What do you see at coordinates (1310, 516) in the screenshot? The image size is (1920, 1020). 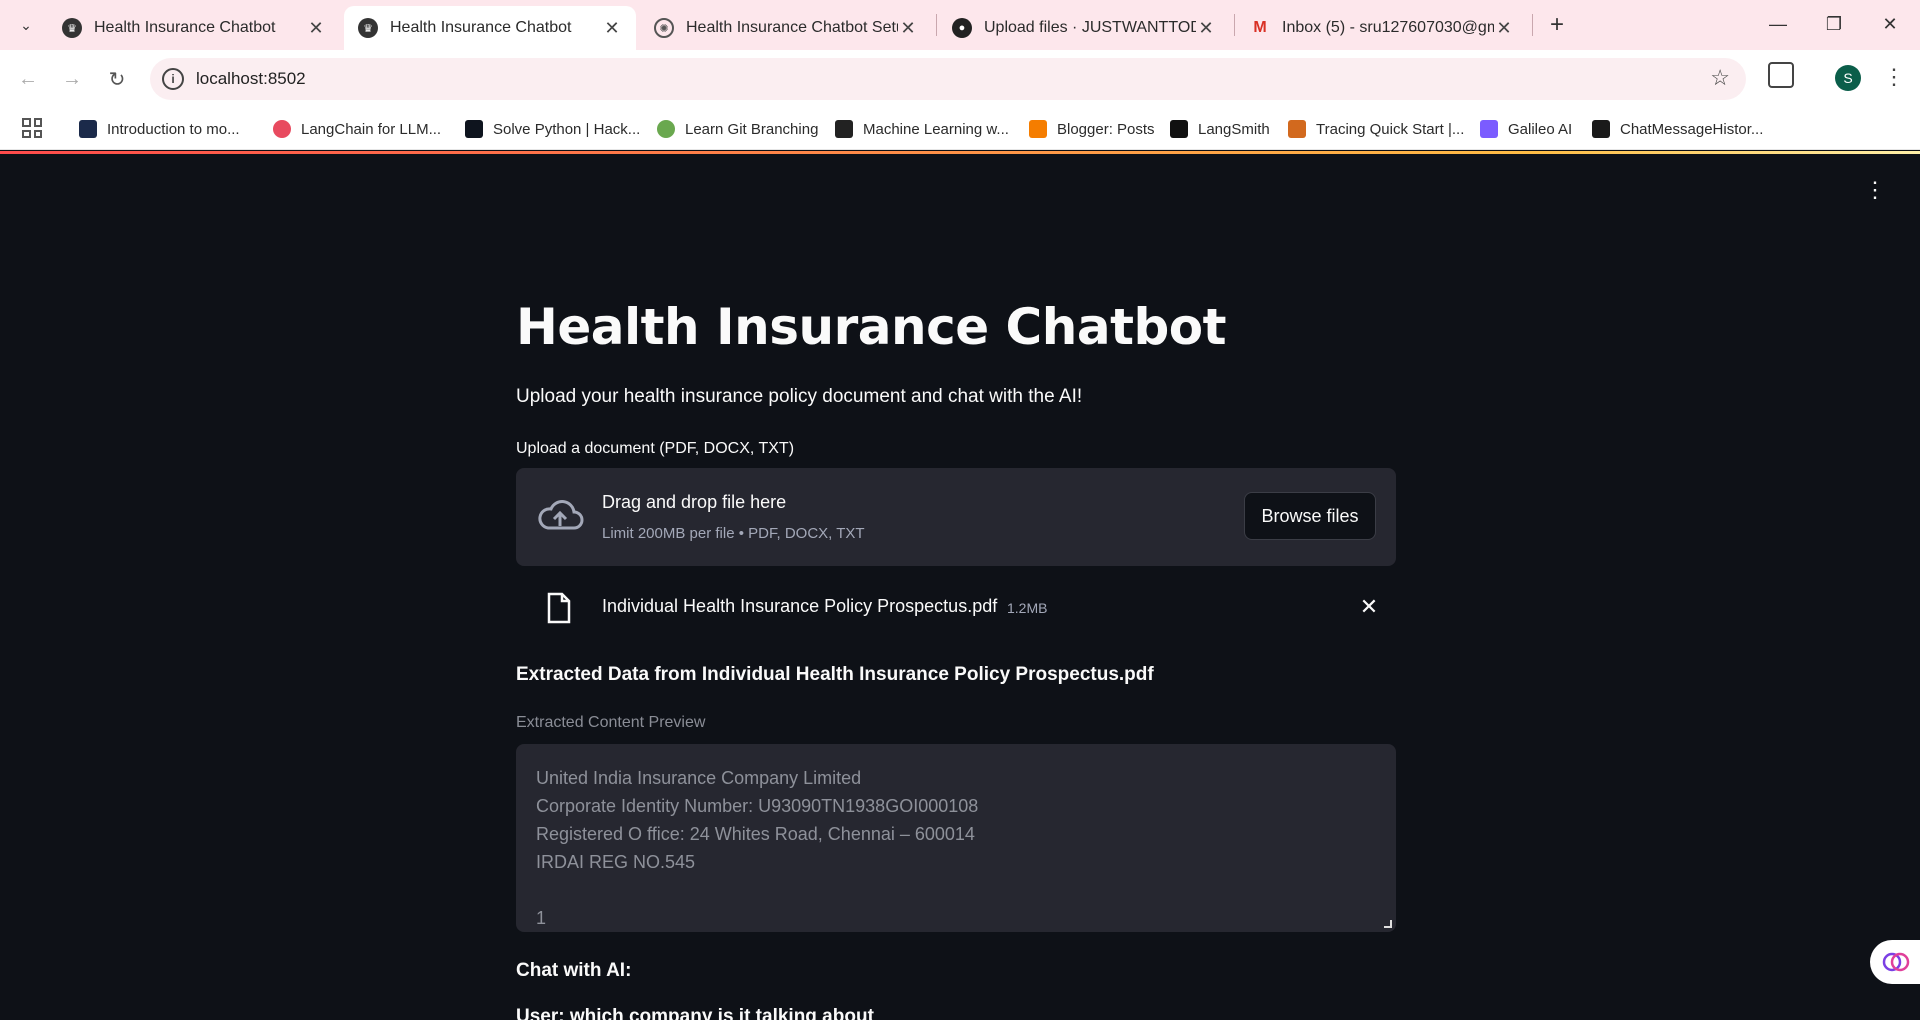 I see `browse-files-button: Browse files` at bounding box center [1310, 516].